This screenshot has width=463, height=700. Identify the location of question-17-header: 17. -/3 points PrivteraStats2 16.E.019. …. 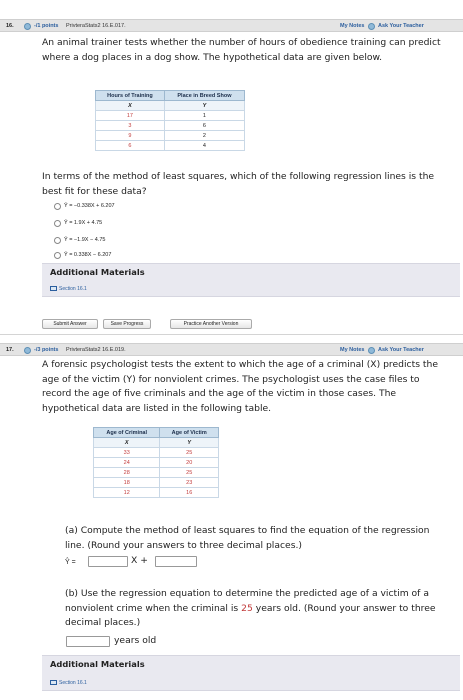
(231, 349).